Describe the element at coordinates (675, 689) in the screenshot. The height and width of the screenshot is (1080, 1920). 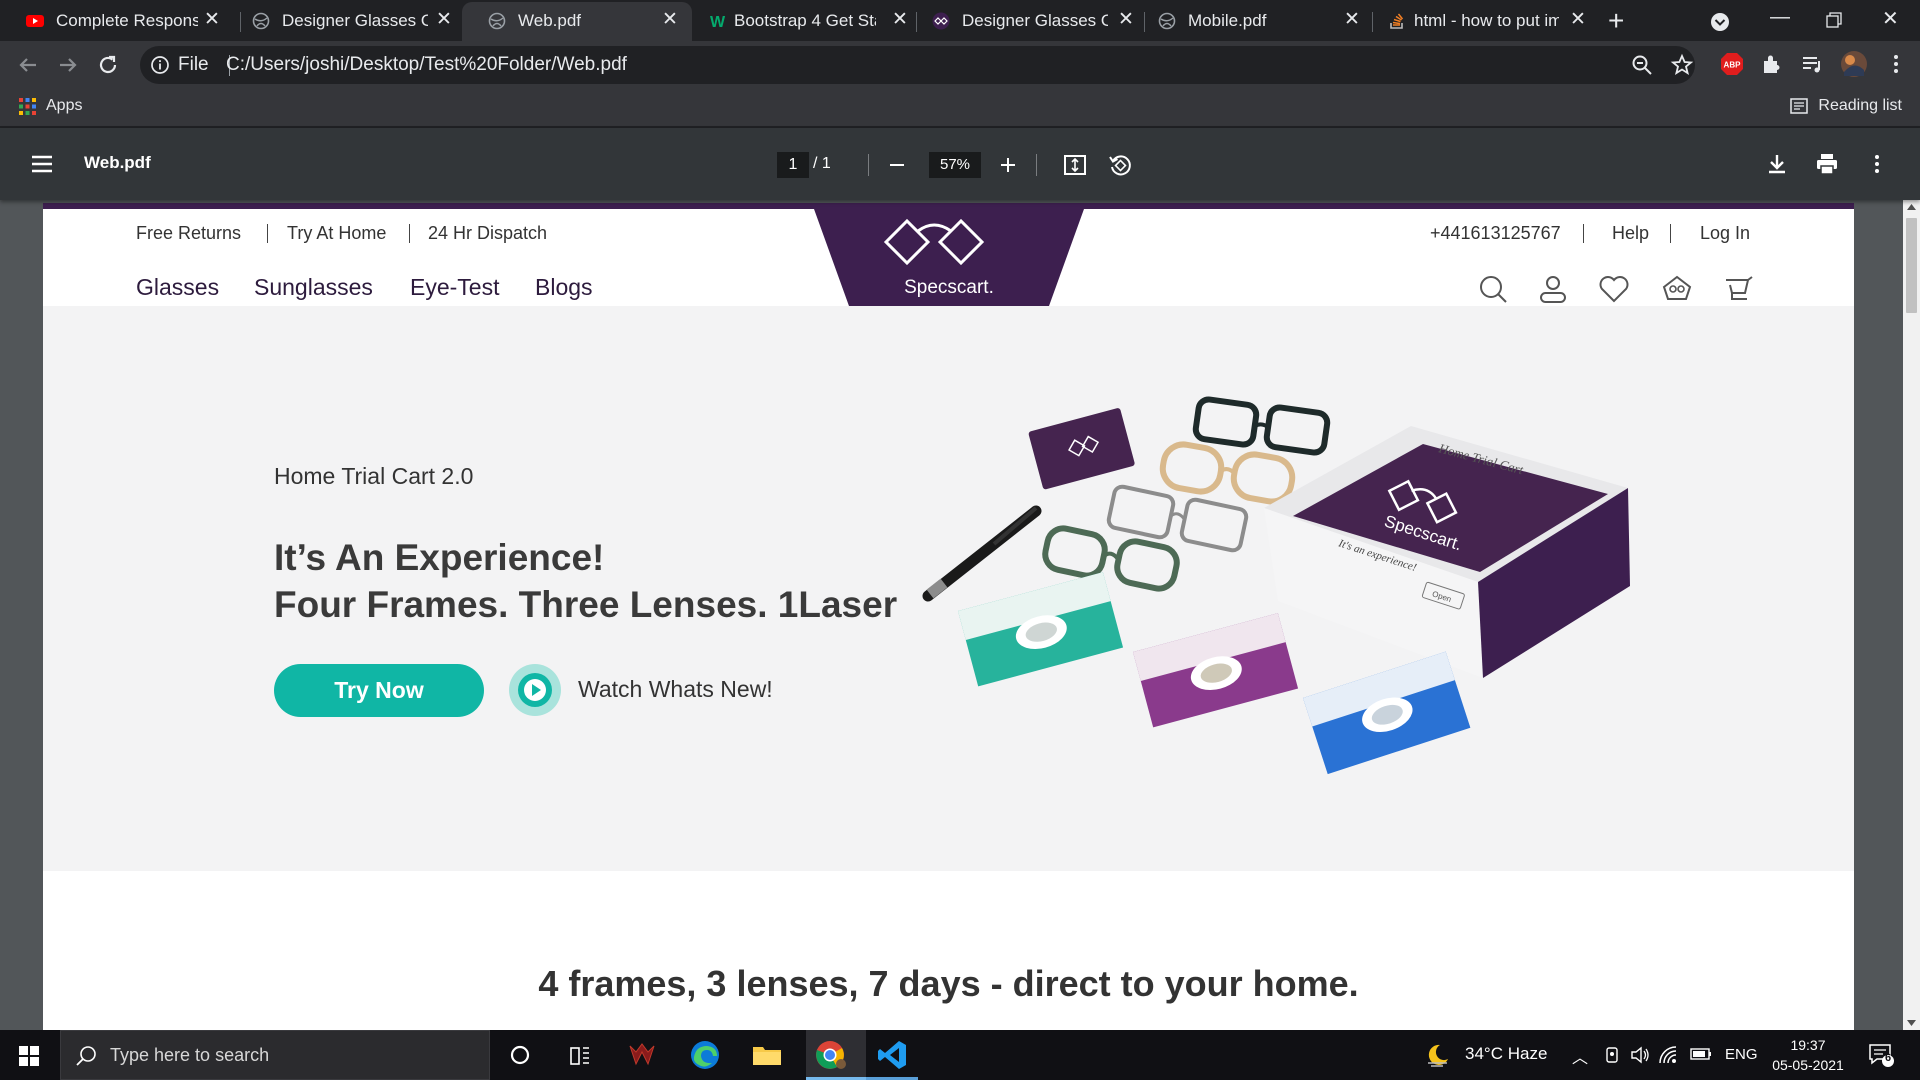
I see `watch-whats-new-link: Watch Whats New!` at that location.